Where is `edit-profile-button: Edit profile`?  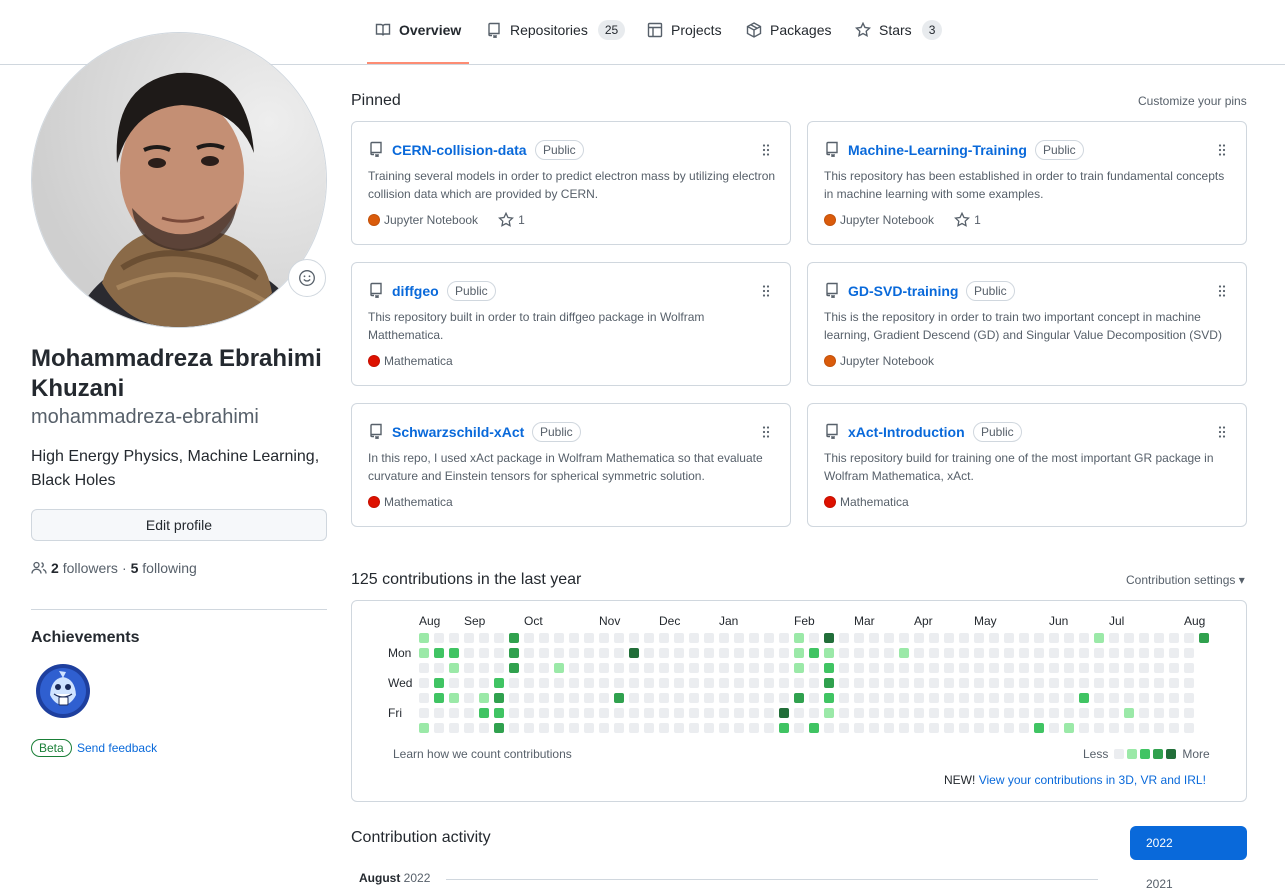 edit-profile-button: Edit profile is located at coordinates (179, 525).